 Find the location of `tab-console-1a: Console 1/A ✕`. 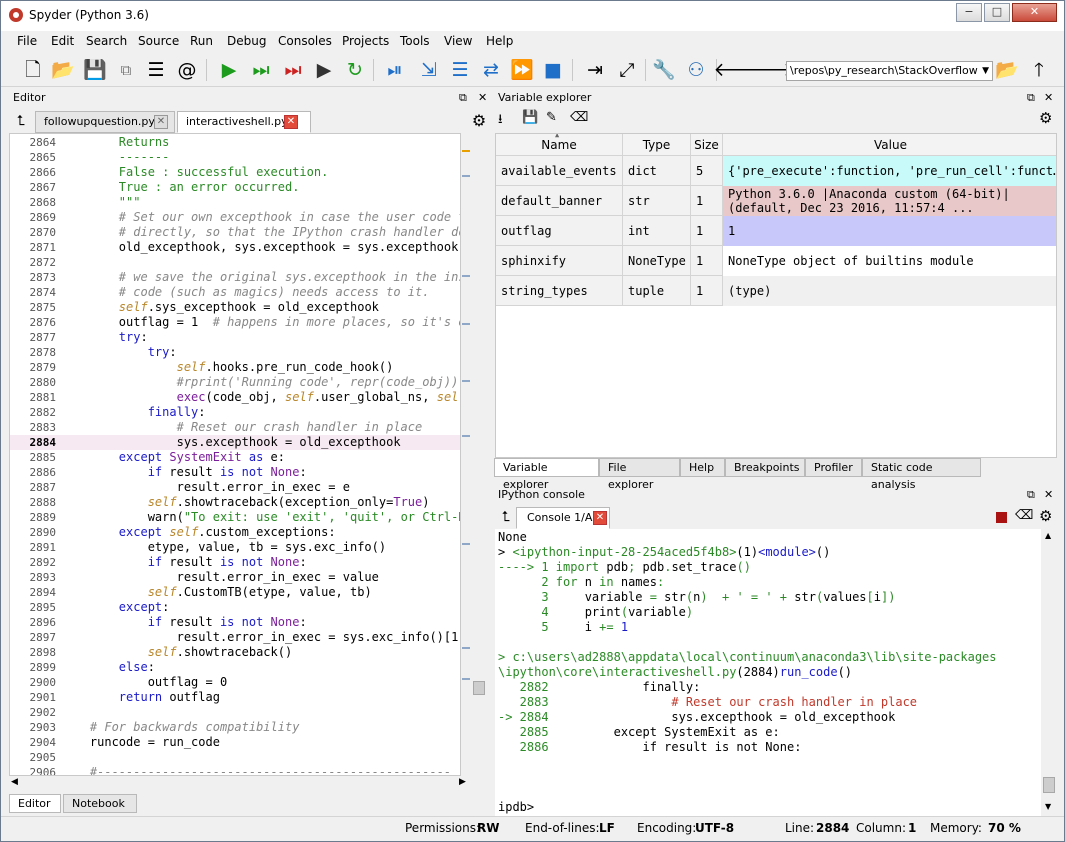

tab-console-1a: Console 1/A ✕ is located at coordinates (563, 518).